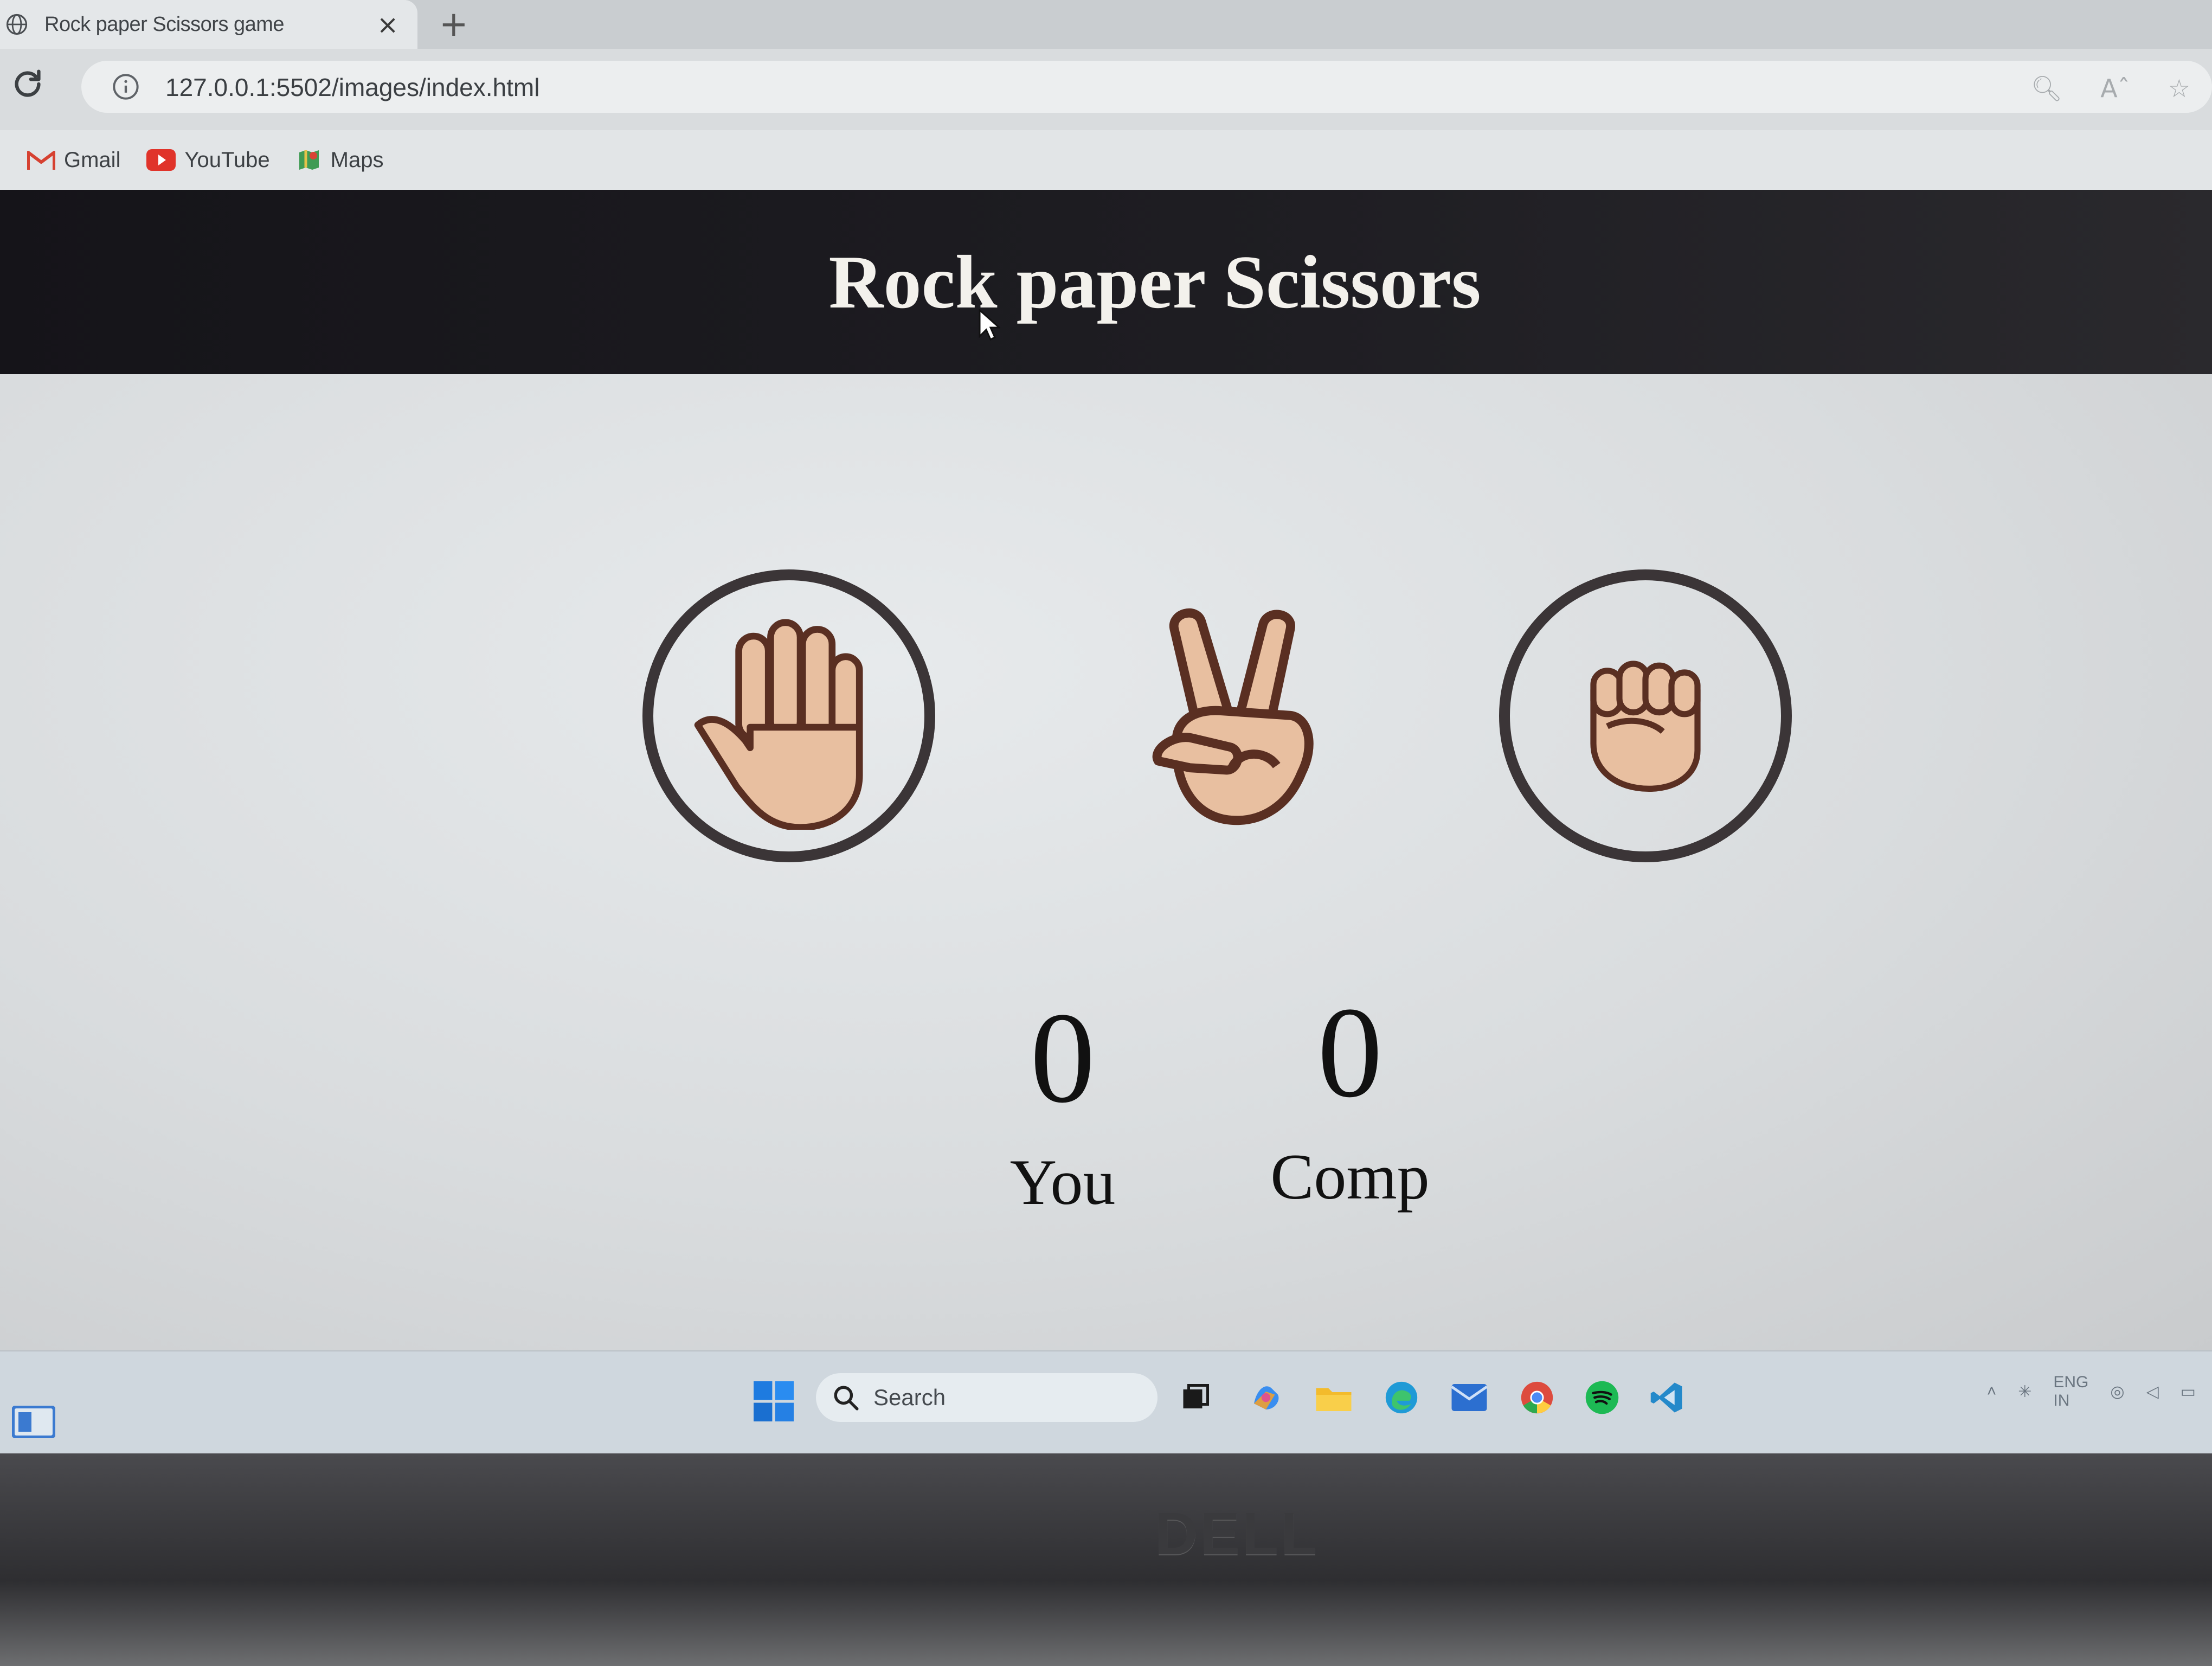  Describe the element at coordinates (387, 25) in the screenshot. I see `close-tab-icon: ×` at that location.